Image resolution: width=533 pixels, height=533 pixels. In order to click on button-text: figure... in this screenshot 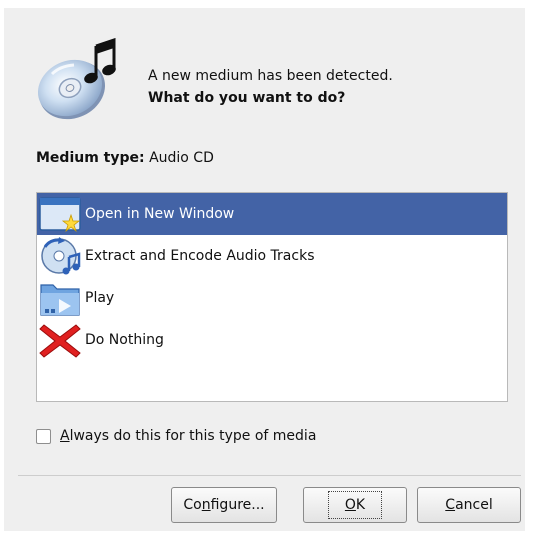, I will do `click(237, 505)`.